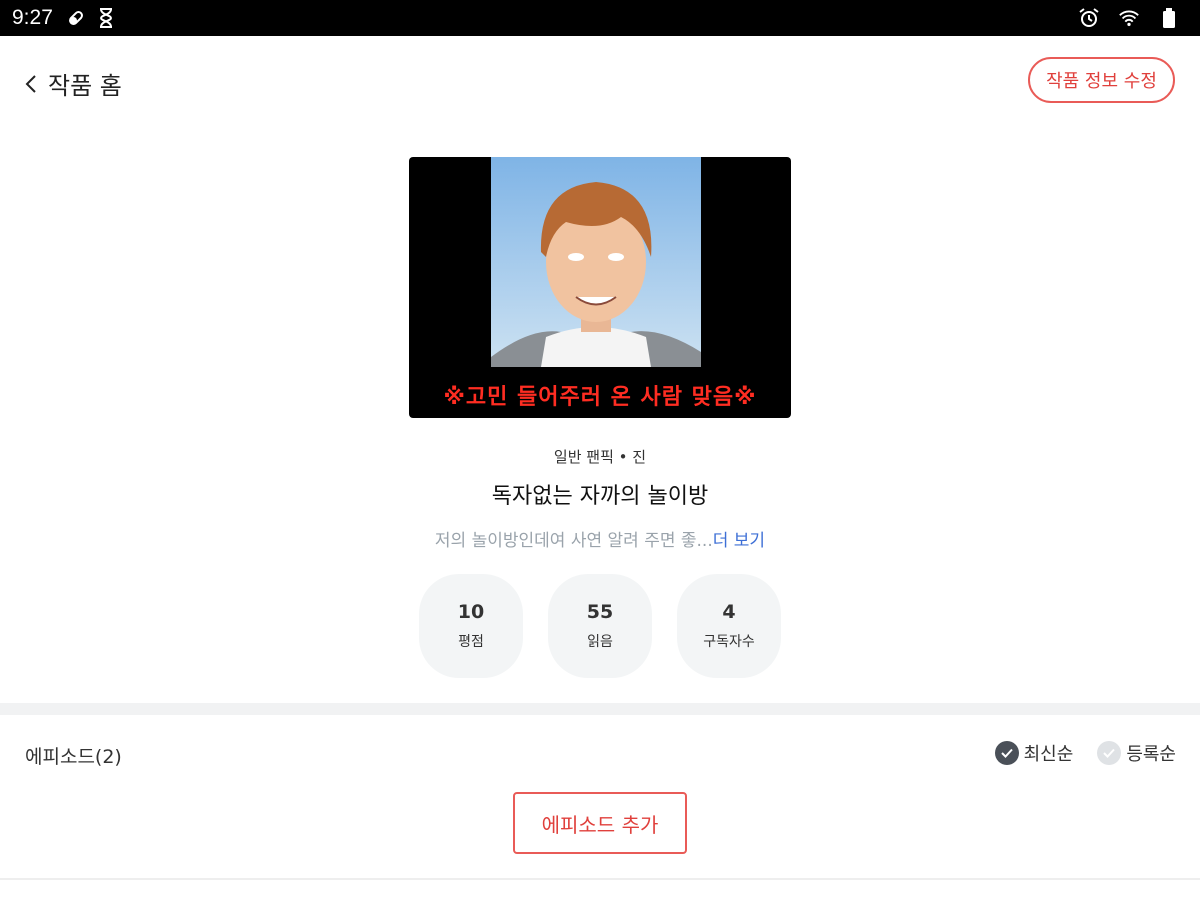 This screenshot has width=1200, height=900. Describe the element at coordinates (471, 642) in the screenshot. I see `stat-label: 평점` at that location.